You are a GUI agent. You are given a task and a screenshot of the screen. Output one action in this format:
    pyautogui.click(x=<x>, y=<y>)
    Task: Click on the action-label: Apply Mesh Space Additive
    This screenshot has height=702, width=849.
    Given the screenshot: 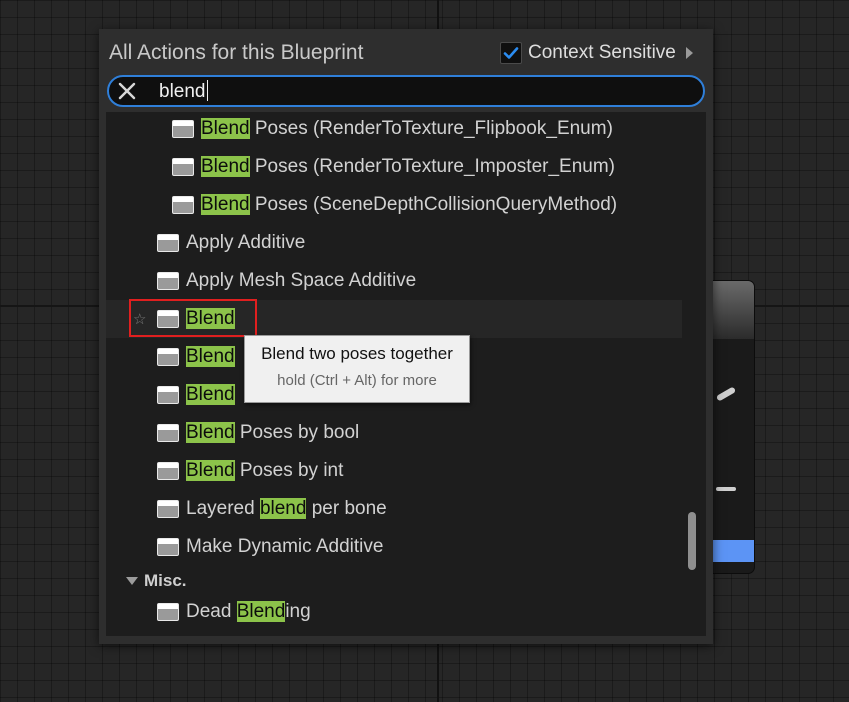 What is the action you would take?
    pyautogui.click(x=301, y=281)
    